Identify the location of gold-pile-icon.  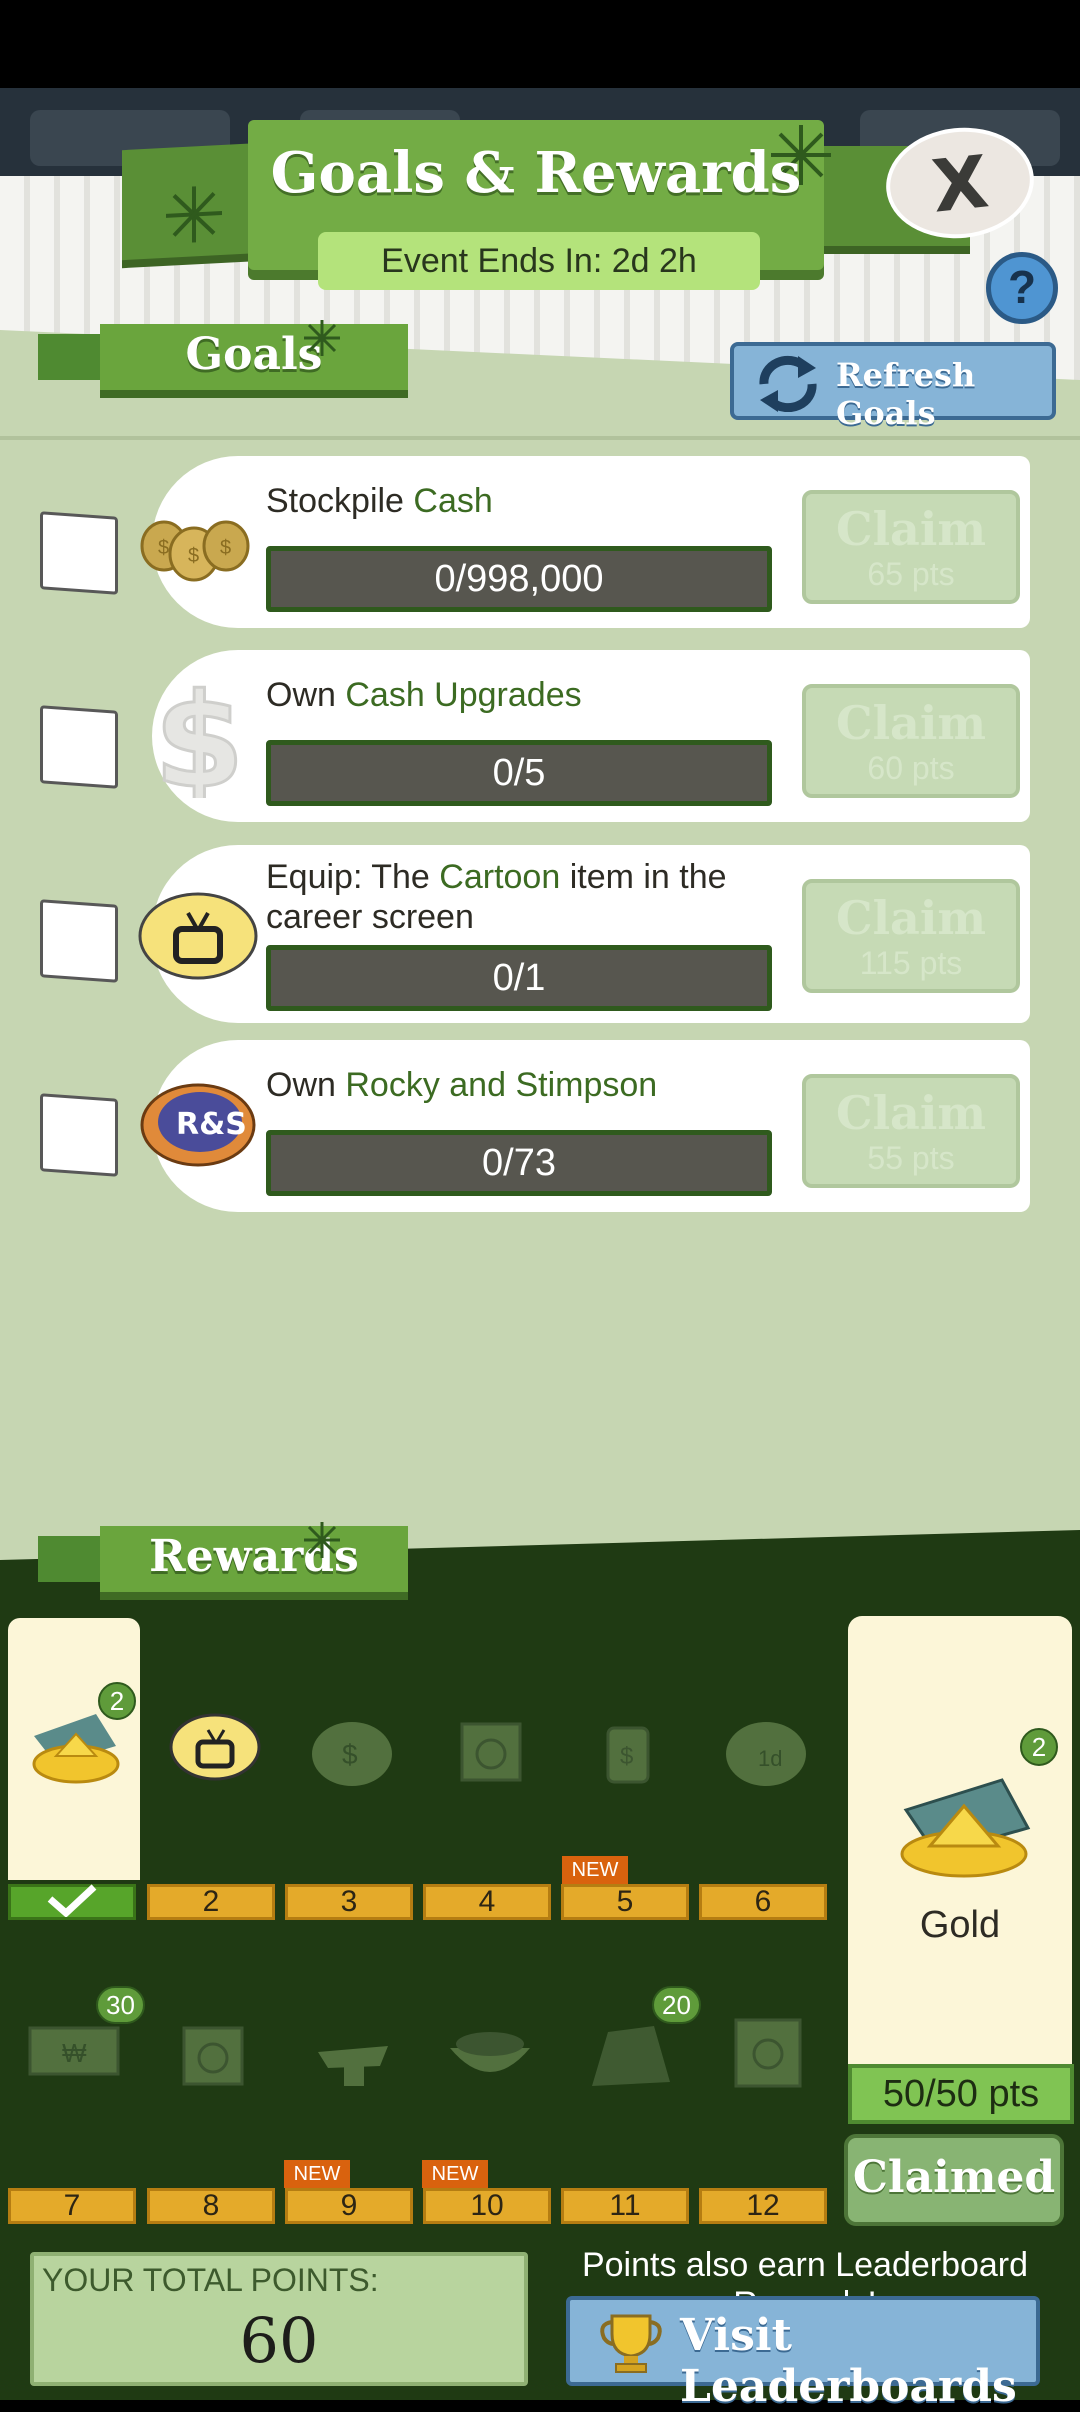
(965, 1828).